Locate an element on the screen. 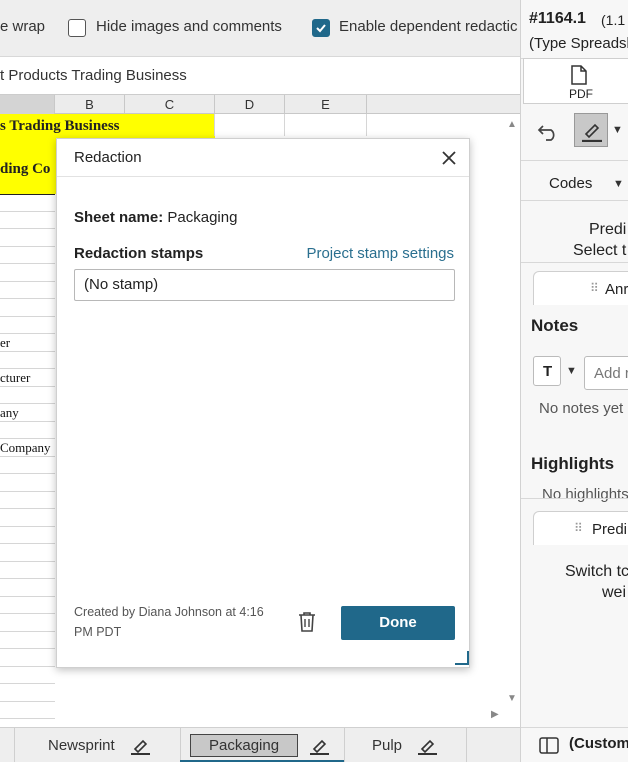 The image size is (628, 762). text-format-icon: T is located at coordinates (548, 371).